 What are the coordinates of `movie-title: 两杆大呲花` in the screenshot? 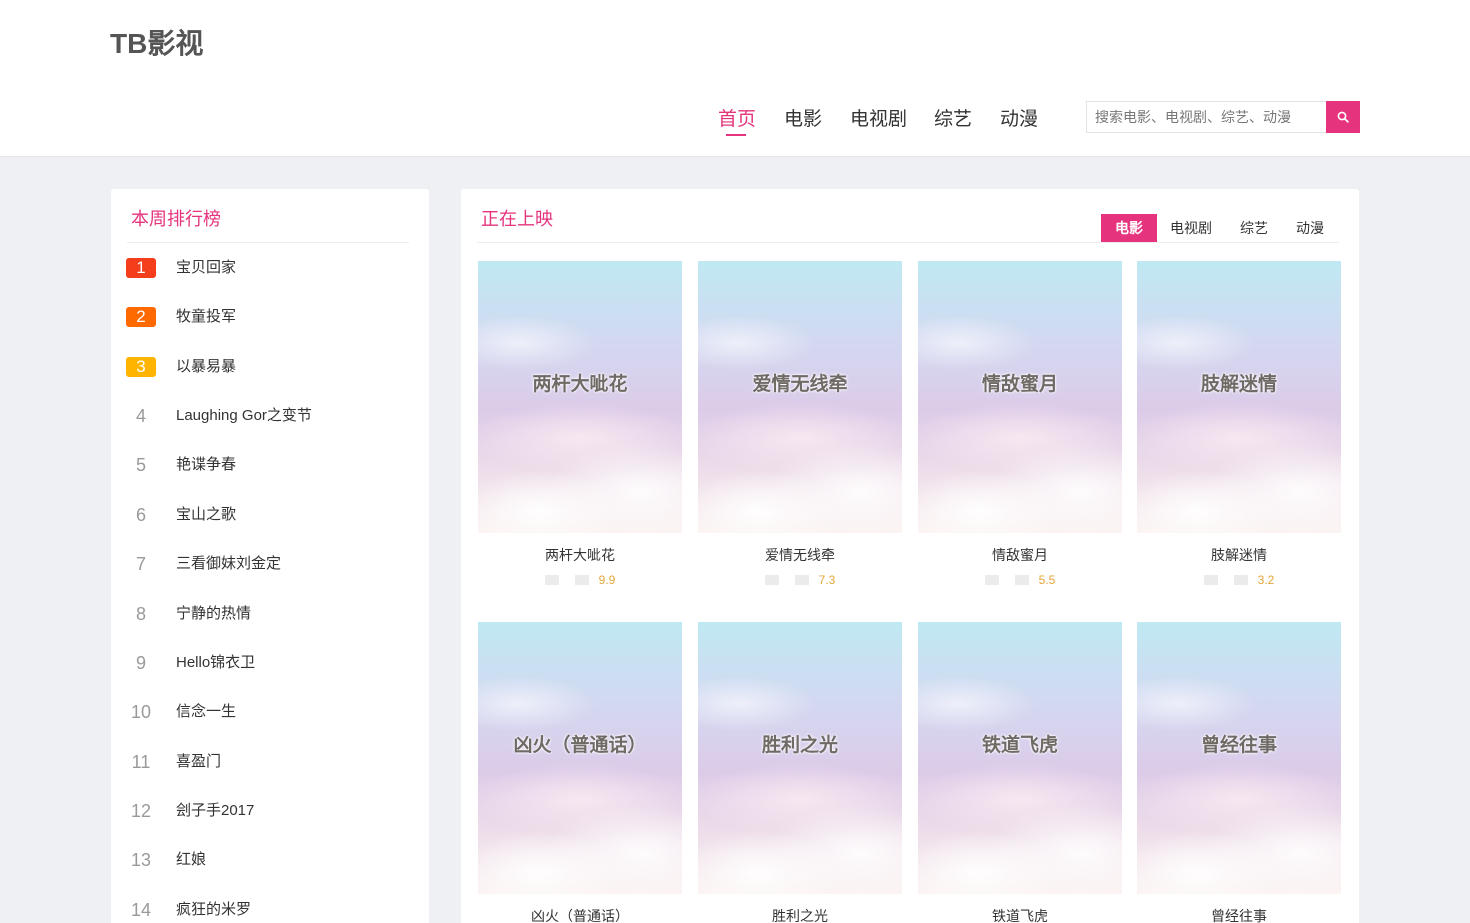 It's located at (580, 555).